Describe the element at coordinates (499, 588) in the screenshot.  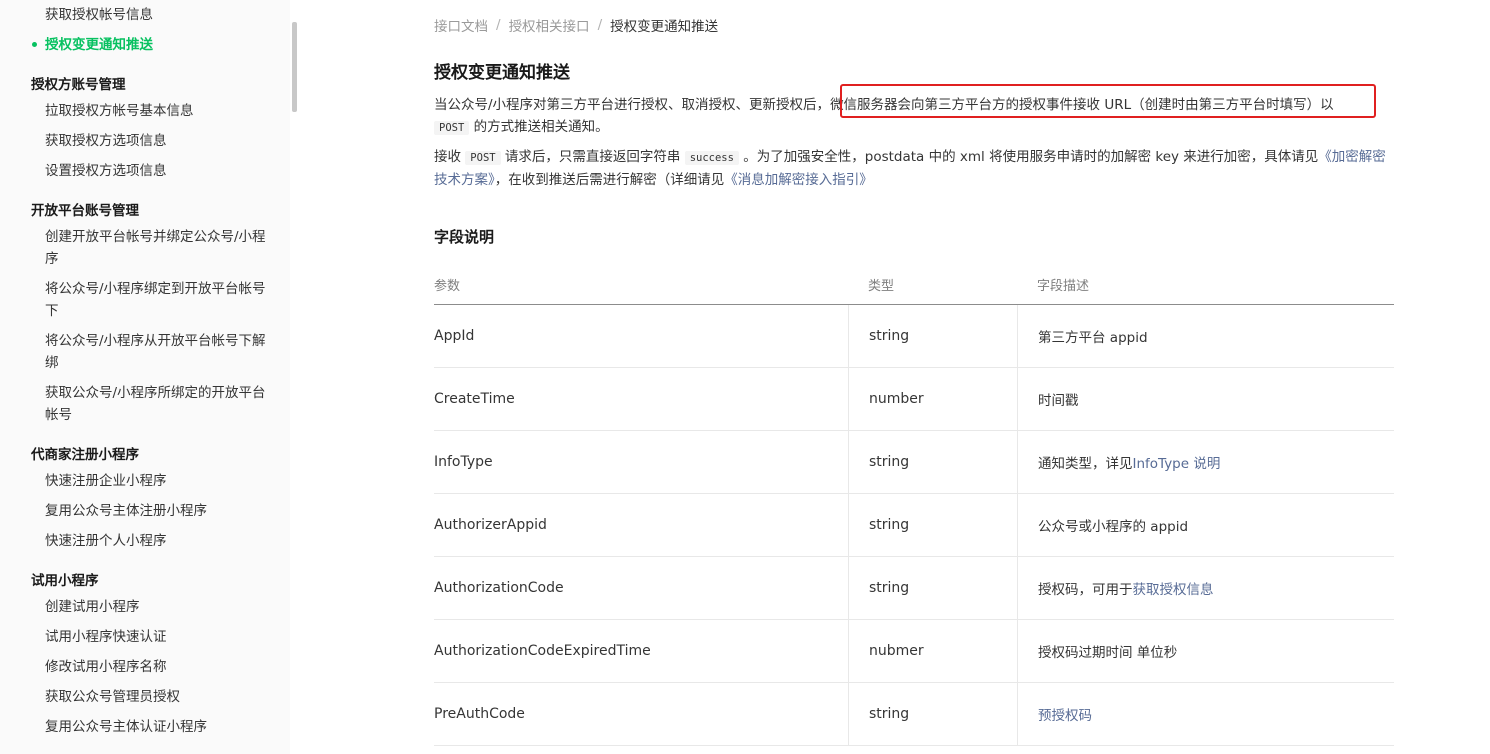
I see `cell-param: AuthorizationCode` at that location.